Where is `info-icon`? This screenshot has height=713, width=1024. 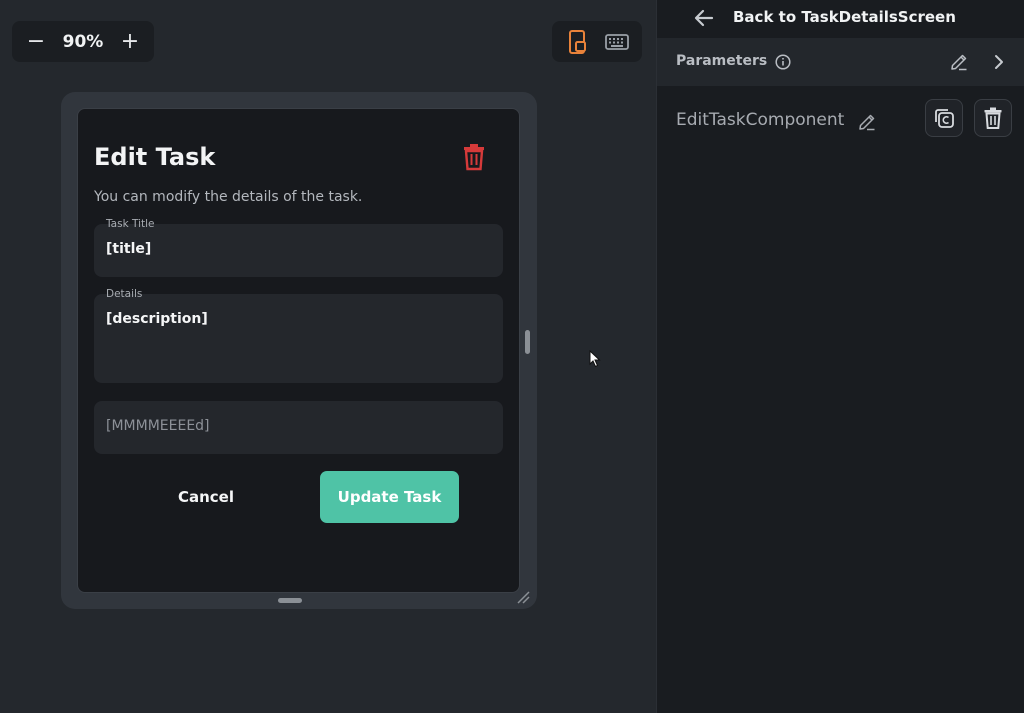 info-icon is located at coordinates (783, 62).